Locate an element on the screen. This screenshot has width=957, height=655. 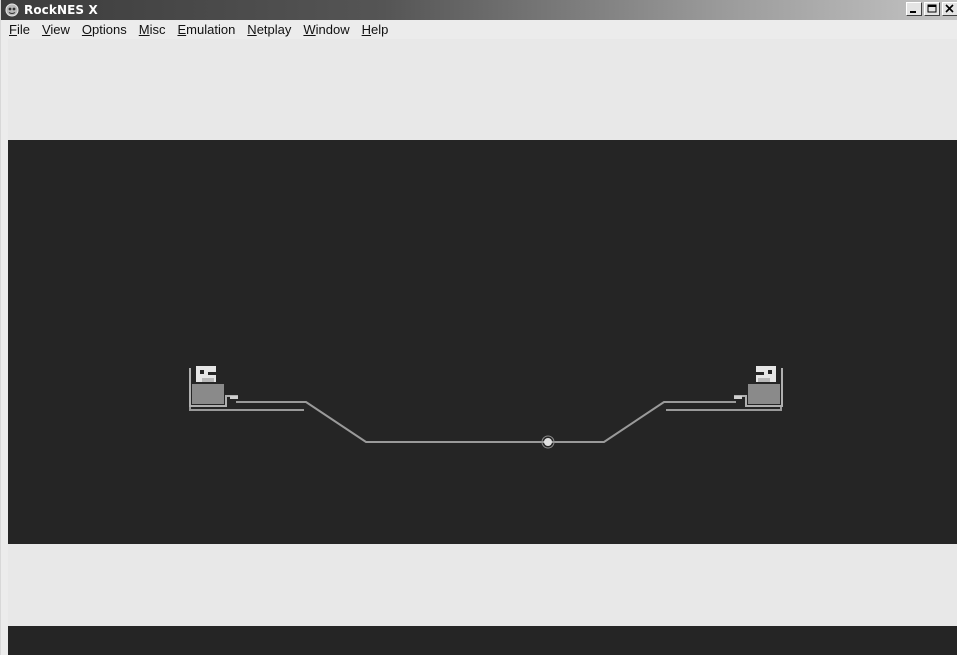
menu-netplay: Netplay is located at coordinates (269, 29).